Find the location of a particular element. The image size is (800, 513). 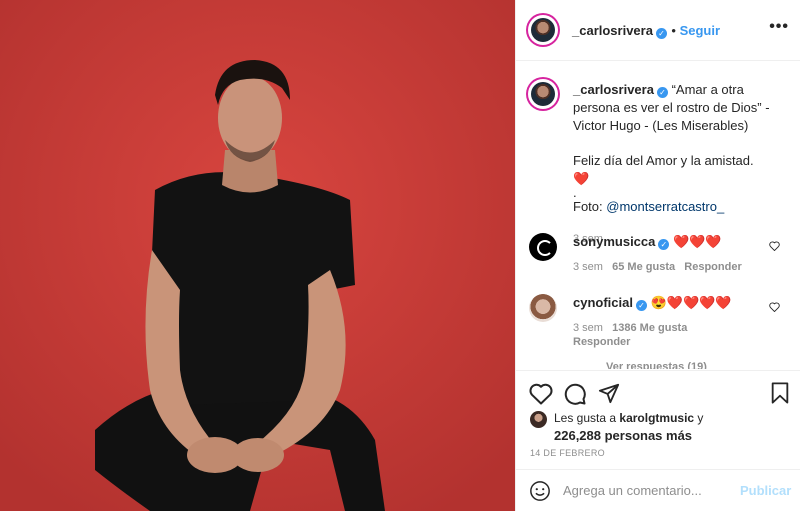

bookmark-icon is located at coordinates (780, 393).